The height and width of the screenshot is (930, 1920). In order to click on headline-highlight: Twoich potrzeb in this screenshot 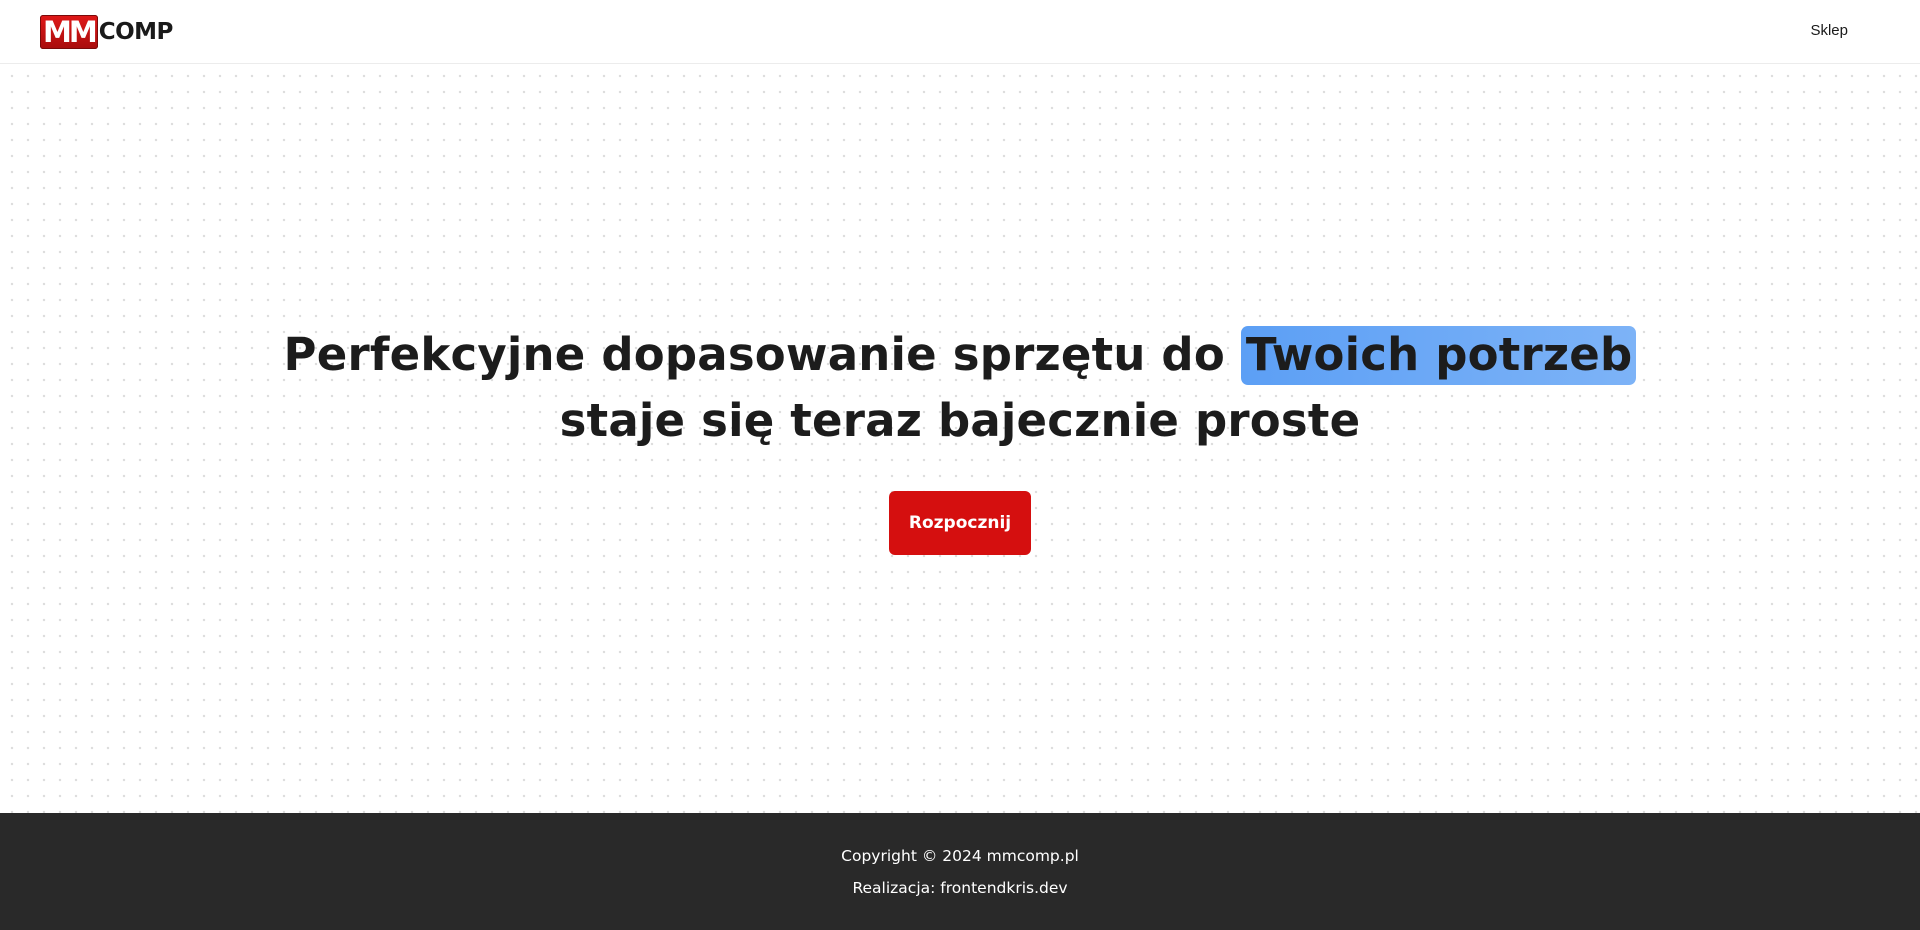, I will do `click(1438, 355)`.